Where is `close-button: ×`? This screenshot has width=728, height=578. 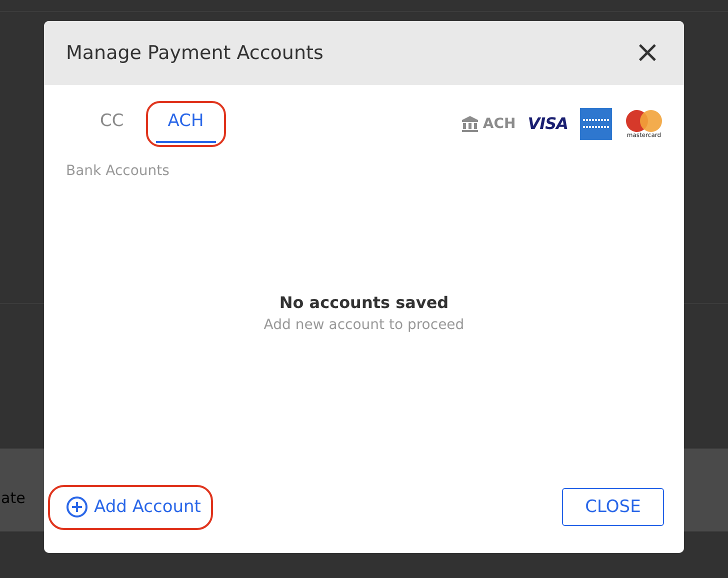
close-button: × is located at coordinates (647, 53).